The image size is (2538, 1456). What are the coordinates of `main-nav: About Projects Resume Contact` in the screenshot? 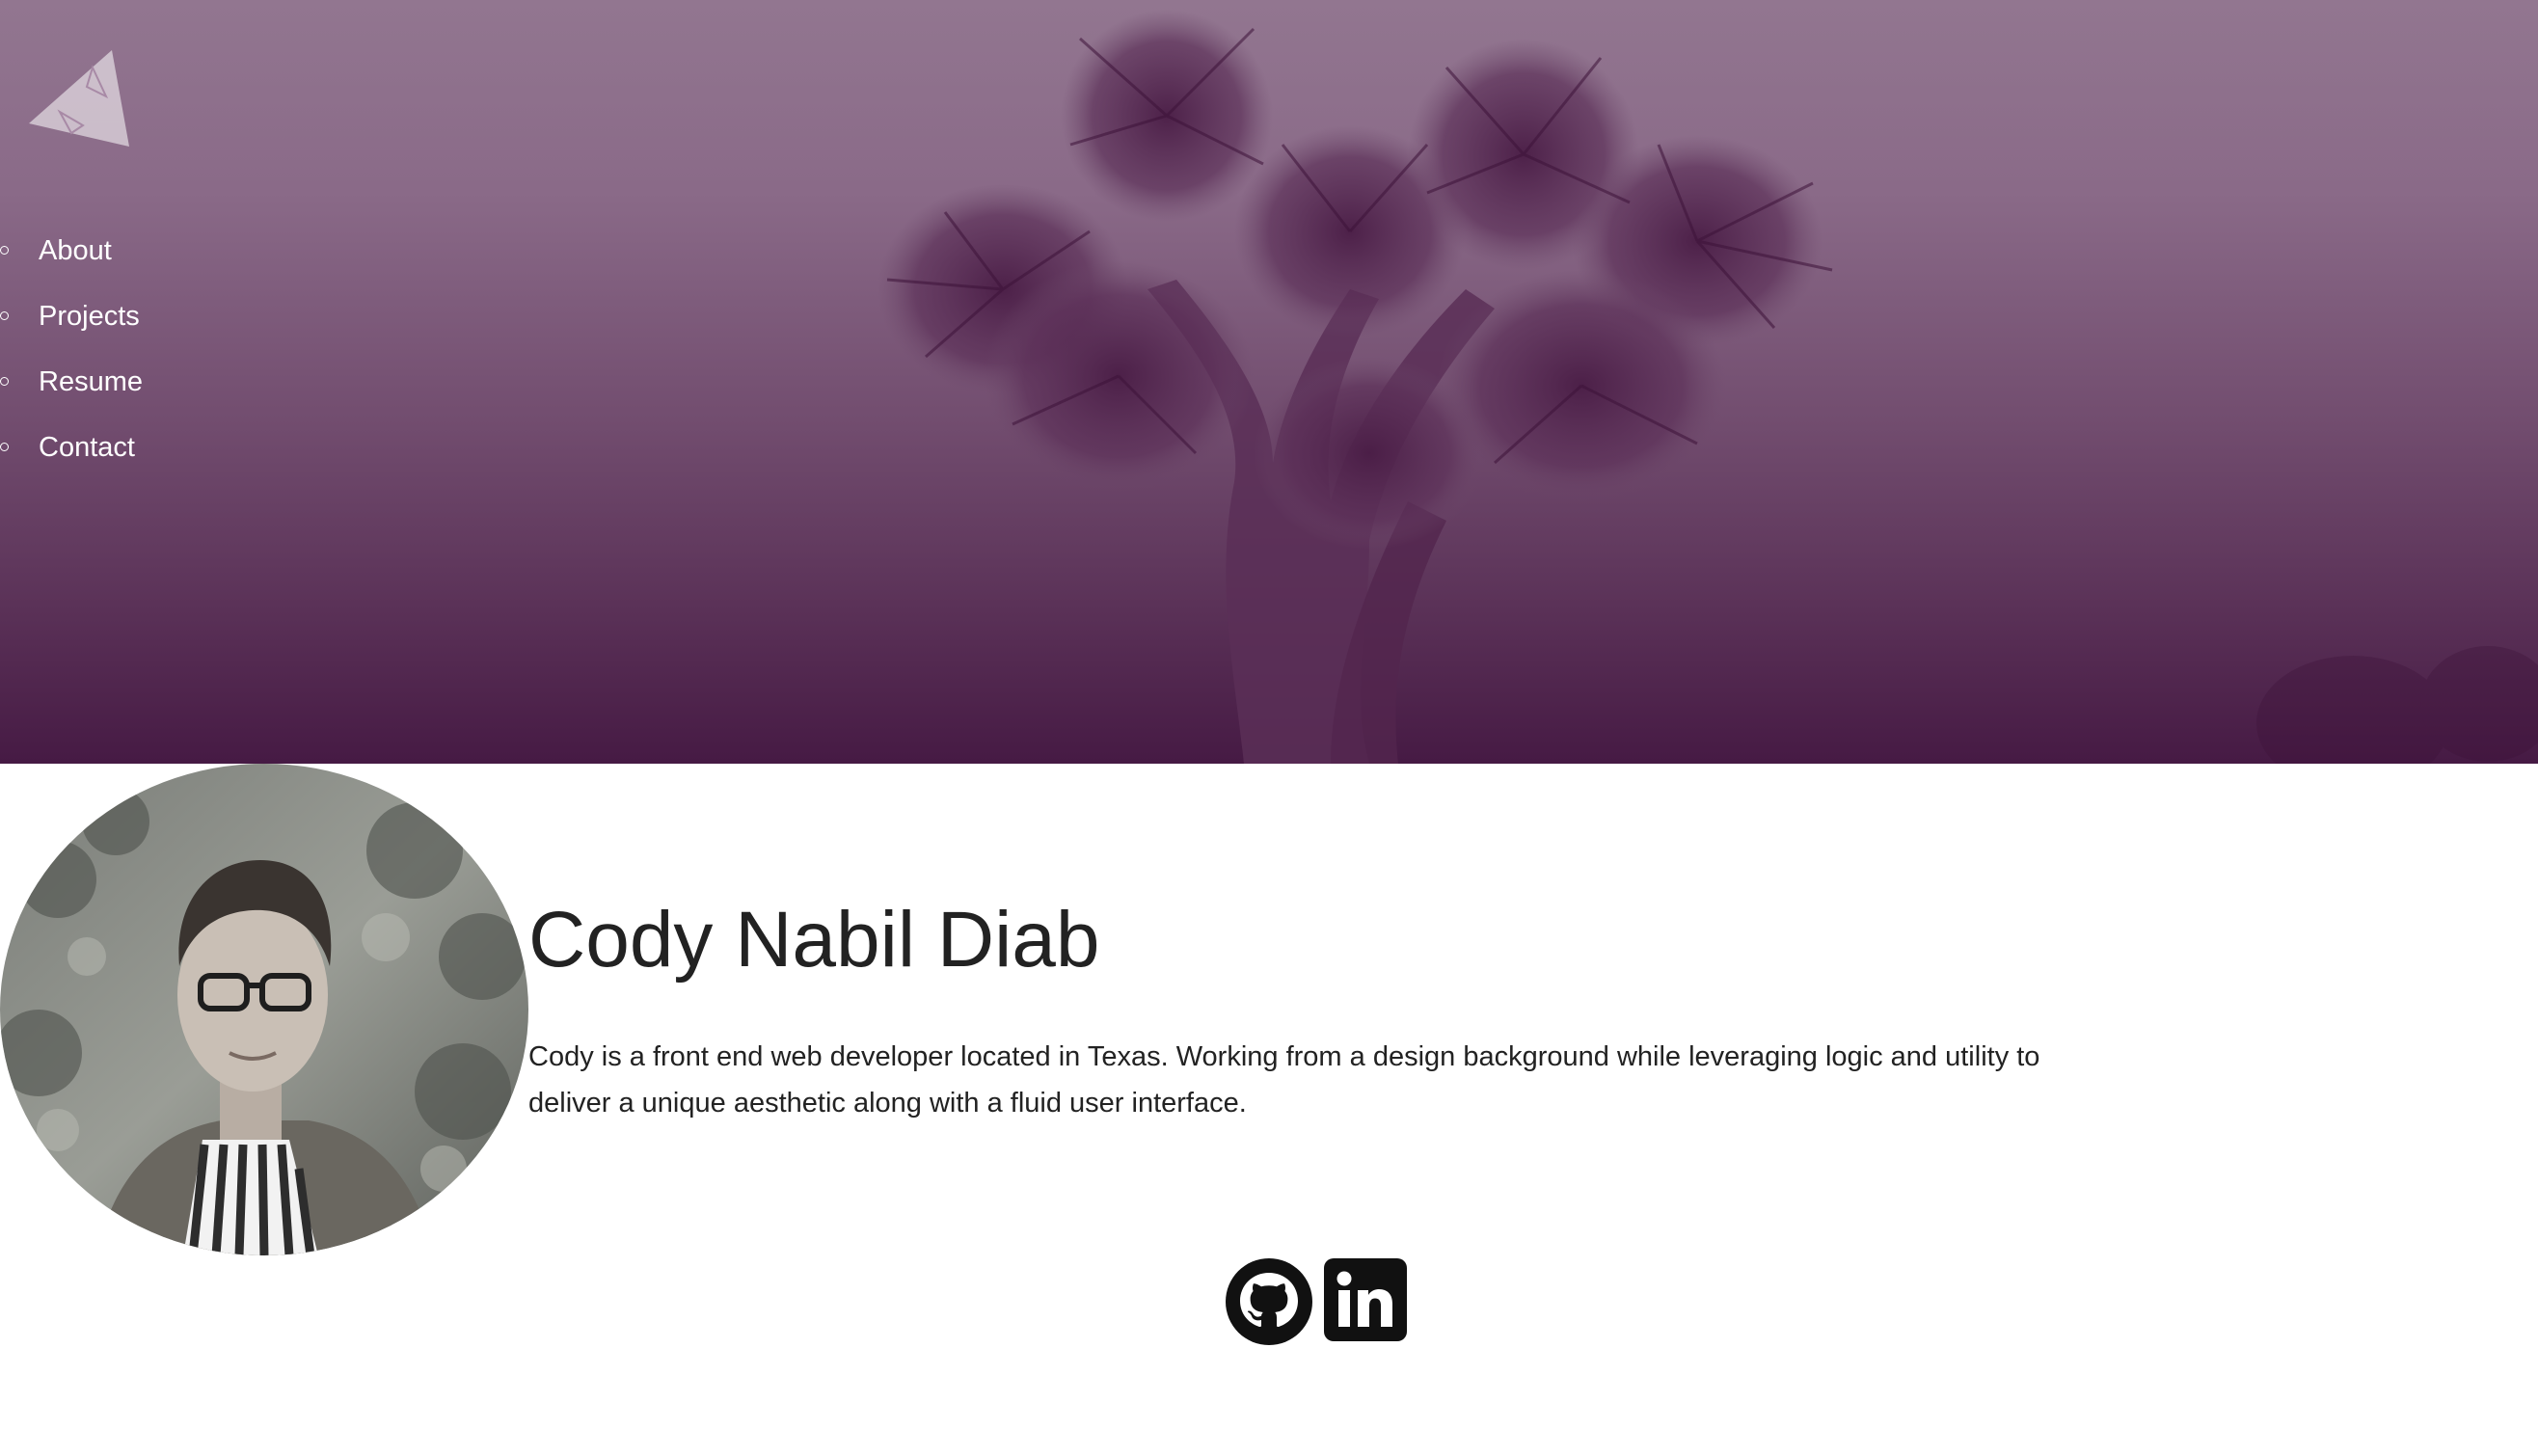 It's located at (71, 349).